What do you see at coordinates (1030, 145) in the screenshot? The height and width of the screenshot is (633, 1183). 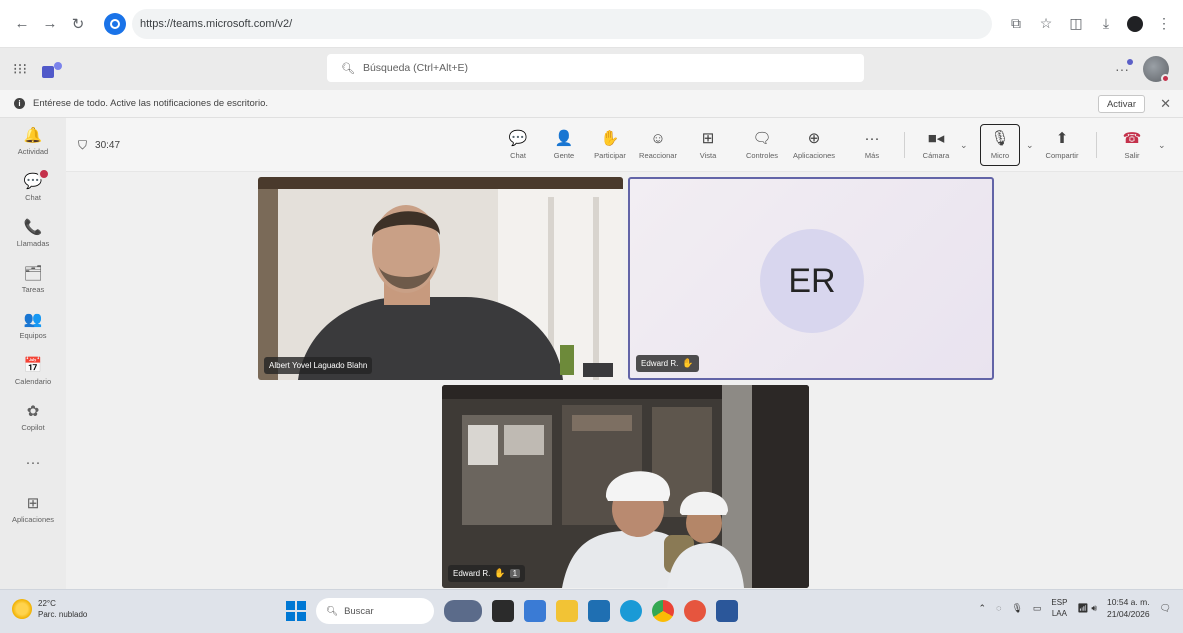 I see `mic-options-chevron-icon: ⌄` at bounding box center [1030, 145].